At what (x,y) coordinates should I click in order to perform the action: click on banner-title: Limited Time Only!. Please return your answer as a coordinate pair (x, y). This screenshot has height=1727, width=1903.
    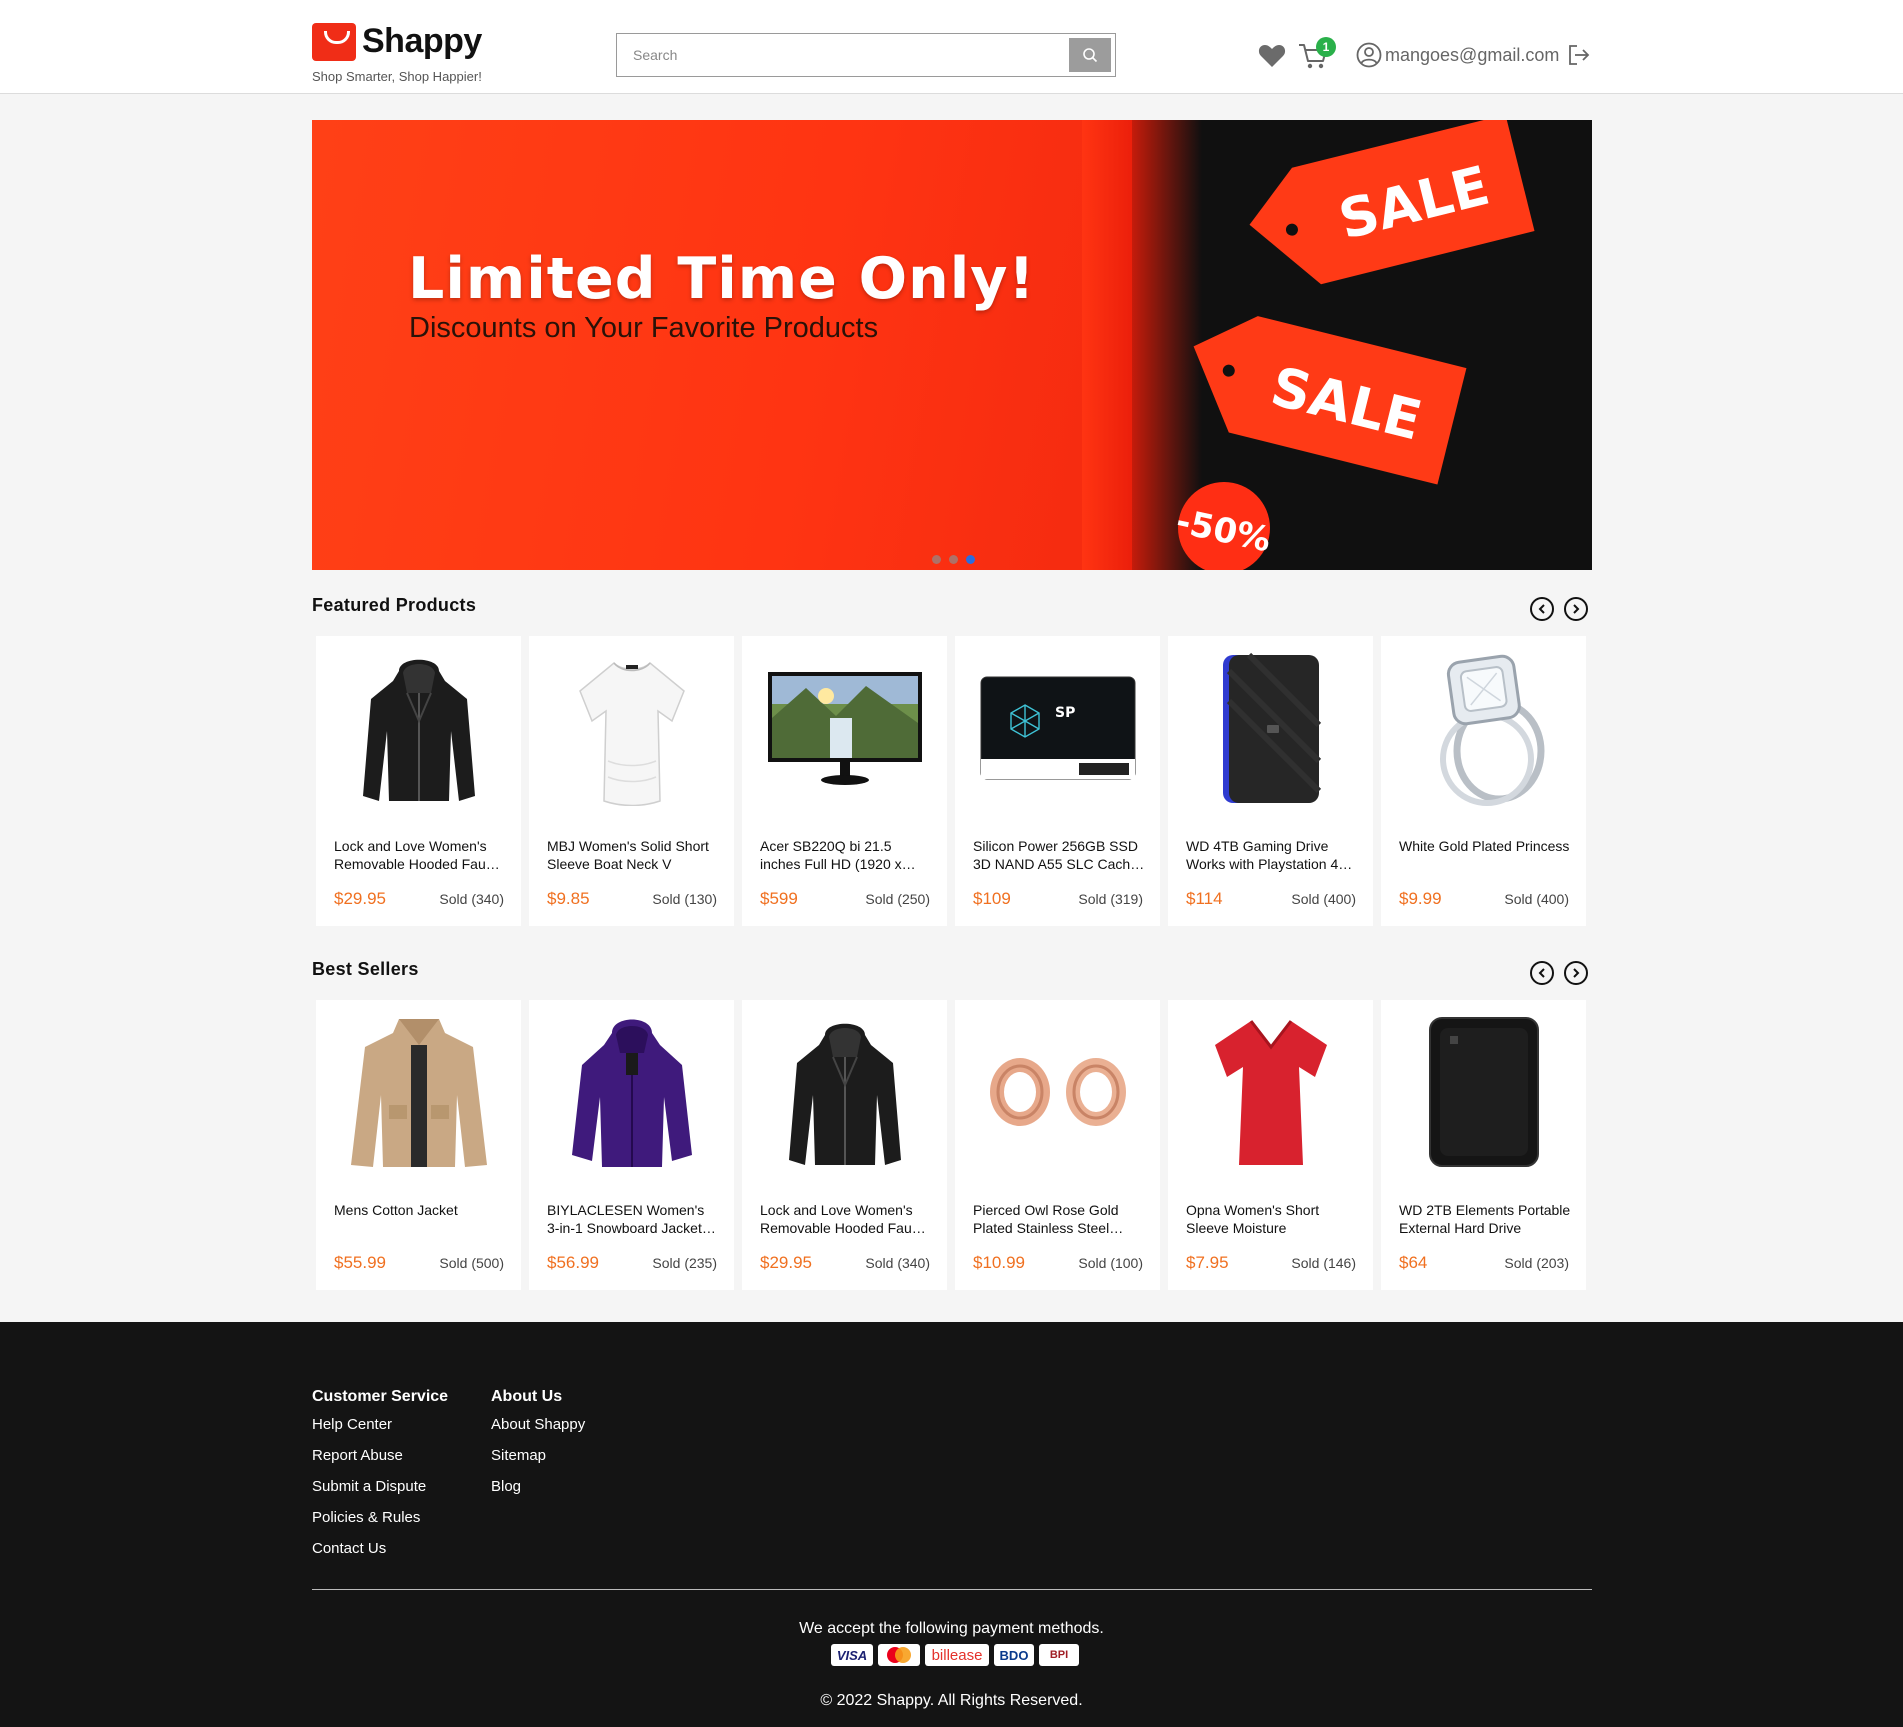
    Looking at the image, I should click on (722, 279).